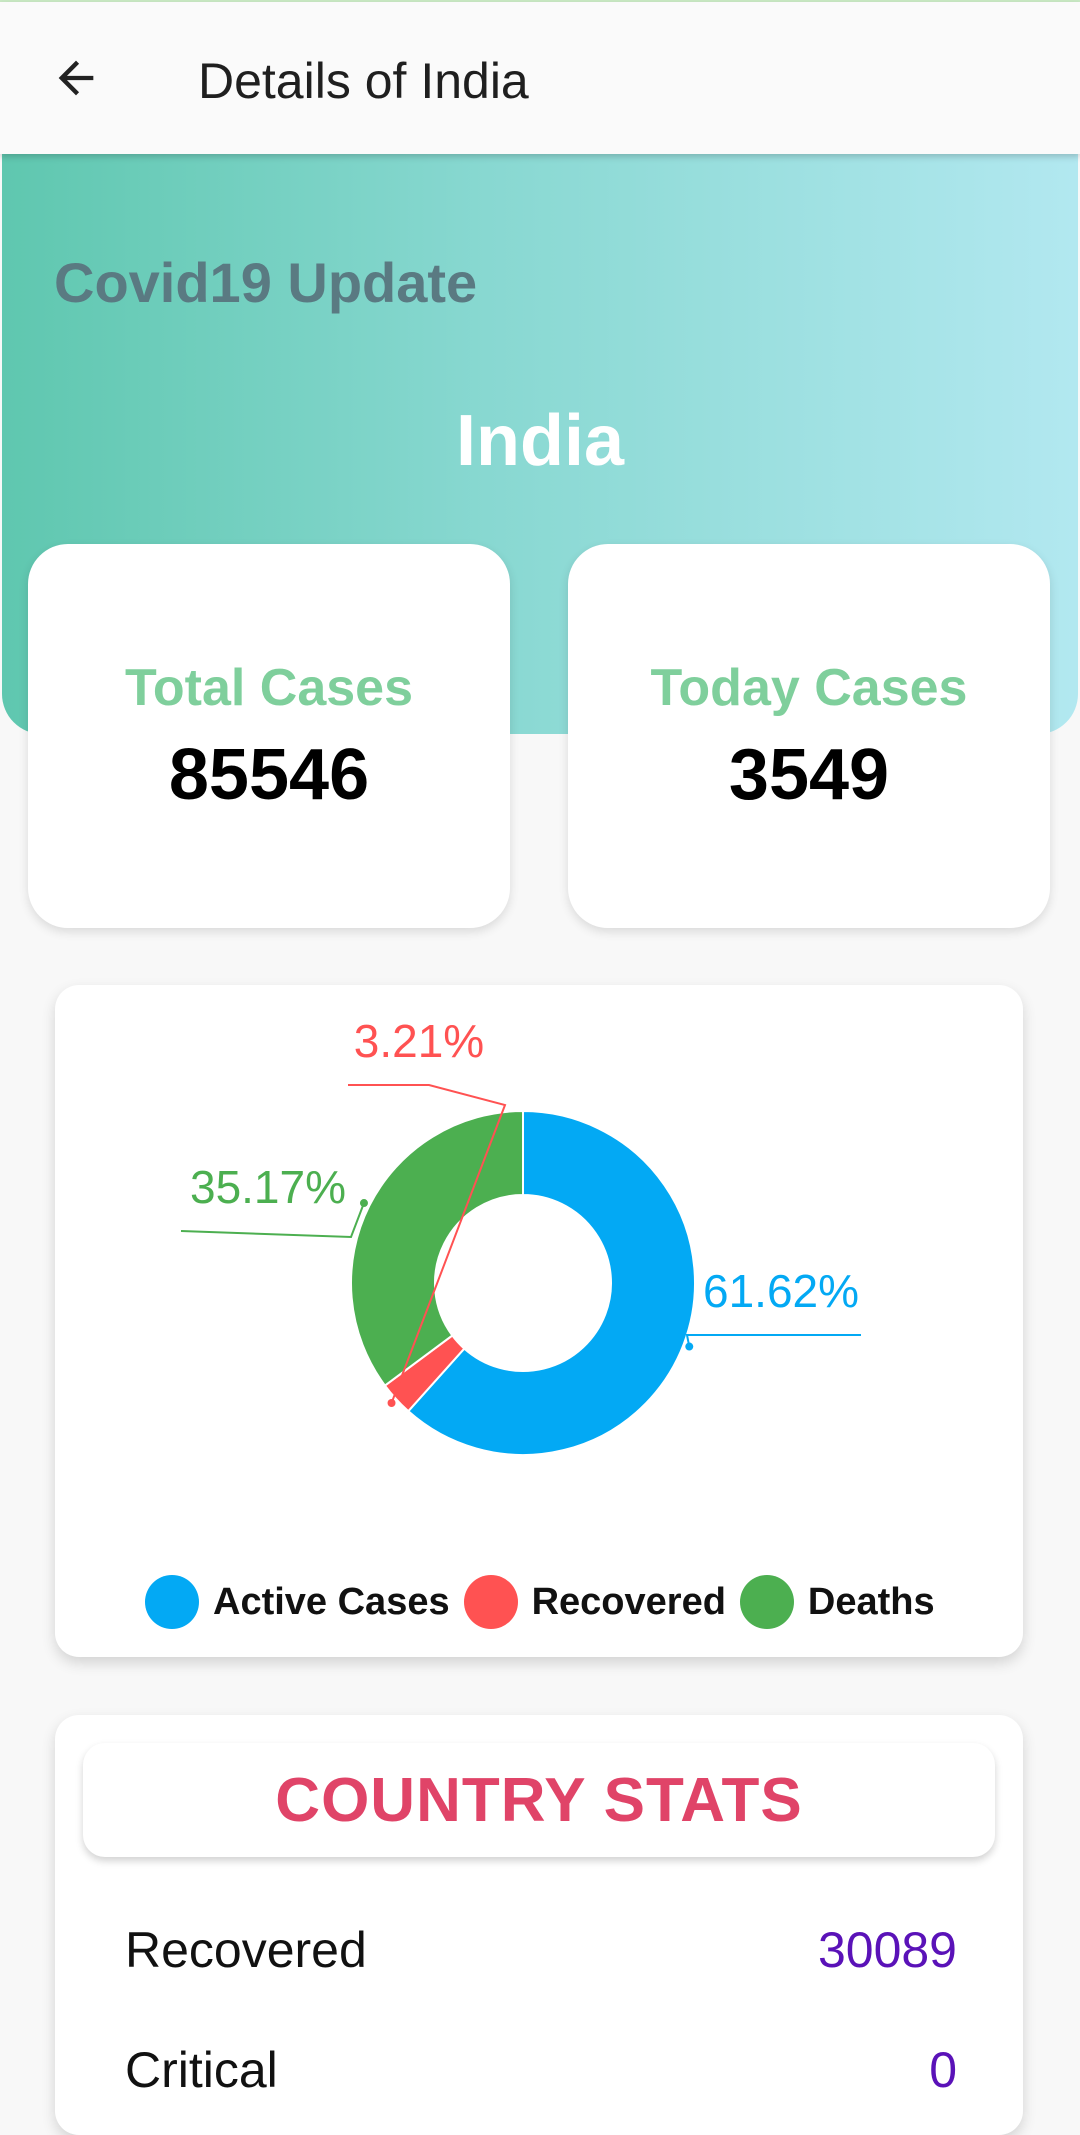 The height and width of the screenshot is (2135, 1080). What do you see at coordinates (541, 2070) in the screenshot?
I see `stats-row-critical: Critical 0` at bounding box center [541, 2070].